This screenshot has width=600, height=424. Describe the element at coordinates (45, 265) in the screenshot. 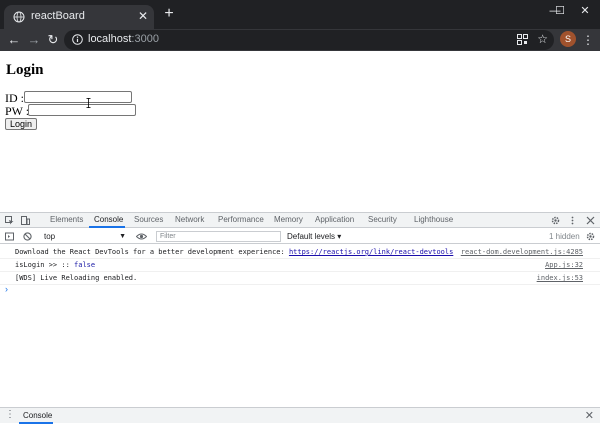

I see `message-body: isLogin >> ::` at that location.